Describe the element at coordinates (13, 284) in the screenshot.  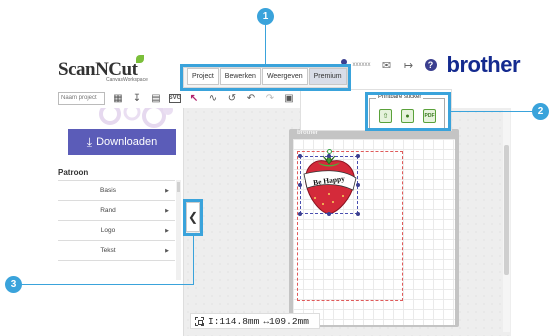
I see `callout-badge-3: 3` at that location.